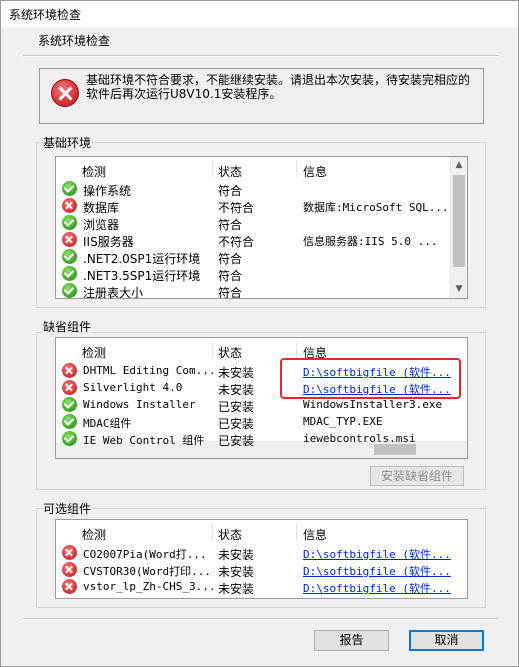 The image size is (519, 667). I want to click on row-check-name: MDAC组件, so click(107, 423).